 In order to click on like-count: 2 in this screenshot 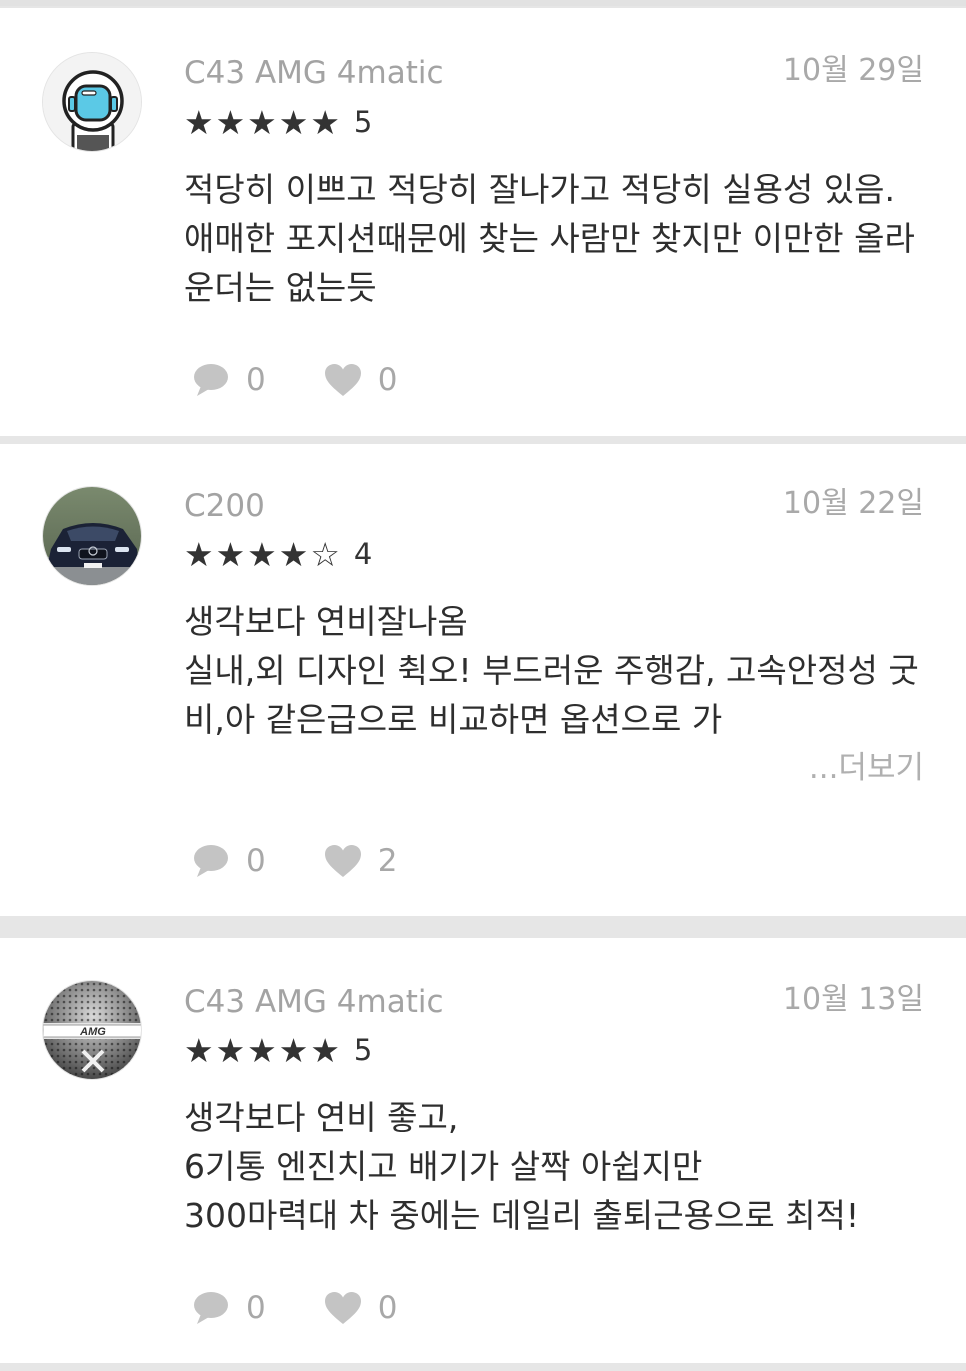, I will do `click(387, 861)`.